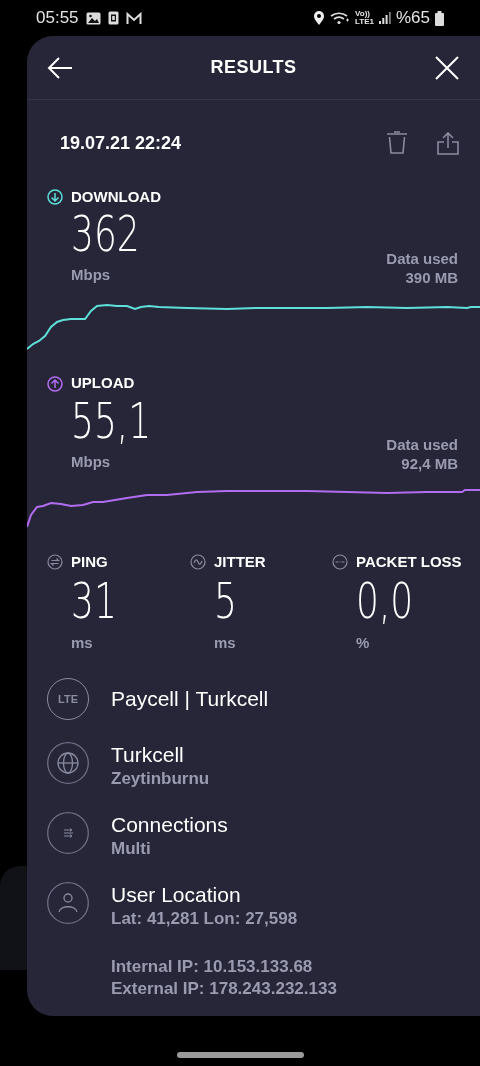 The width and height of the screenshot is (480, 1066). Describe the element at coordinates (68, 763) in the screenshot. I see `globe-icon` at that location.